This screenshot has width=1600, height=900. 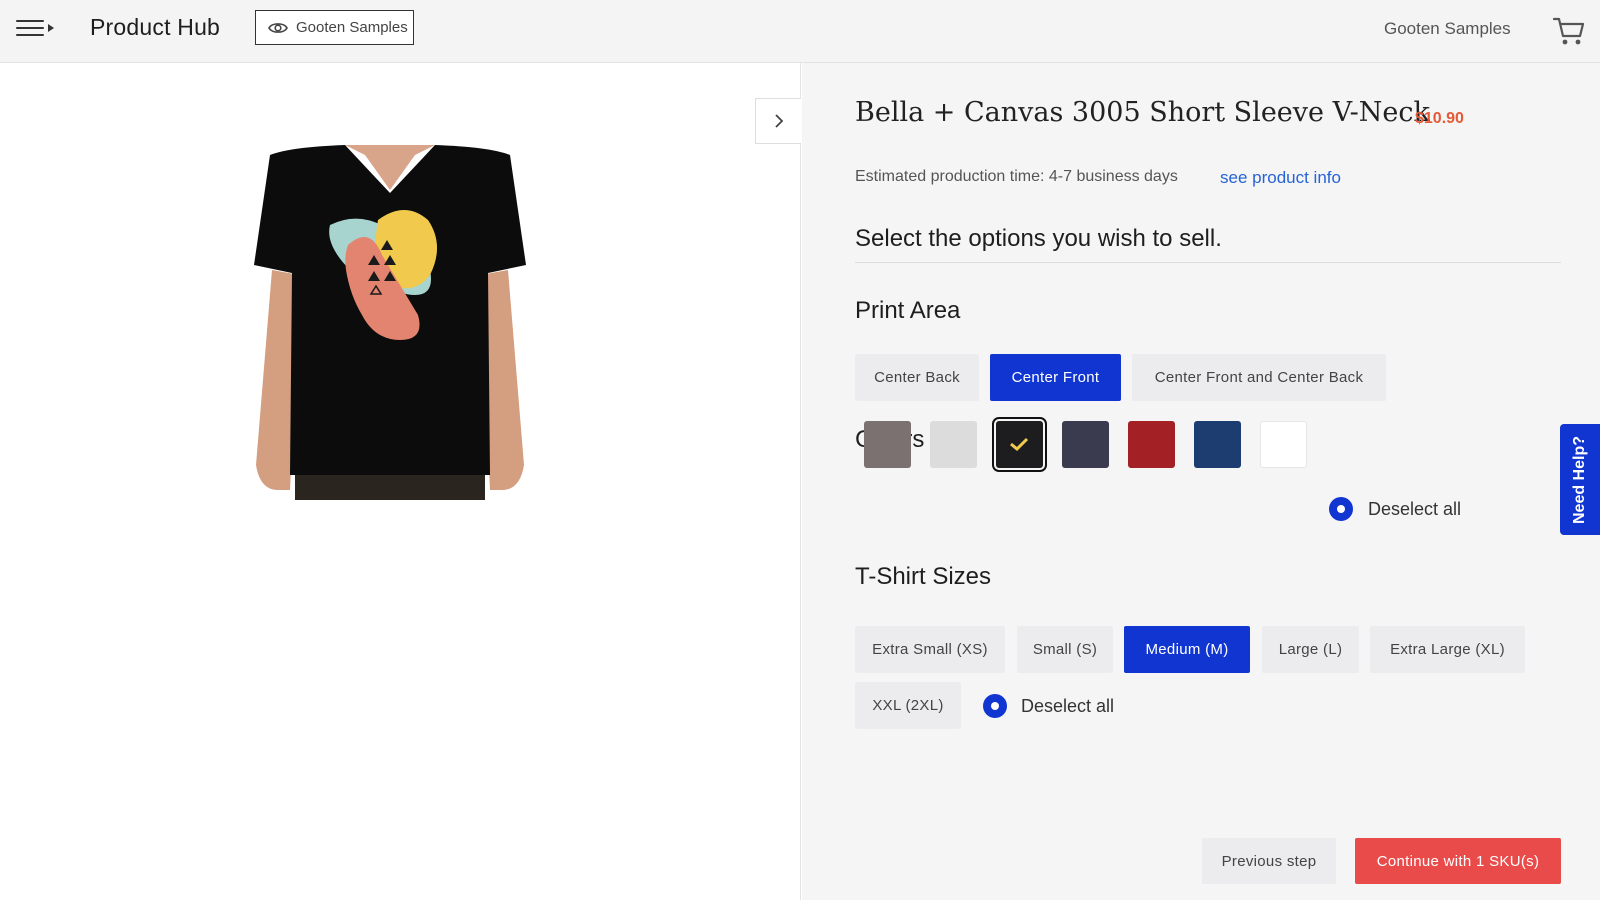 What do you see at coordinates (1341, 509) in the screenshot?
I see `deselect-all-colors-radio` at bounding box center [1341, 509].